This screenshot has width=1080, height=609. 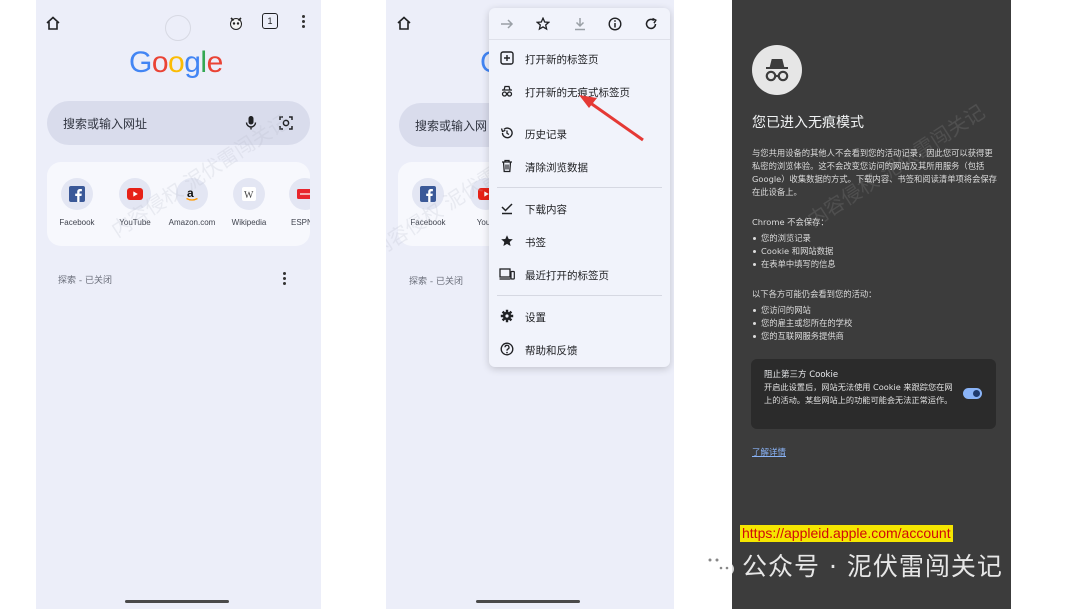 I want to click on list-item: 您访问的网站, so click(x=874, y=310).